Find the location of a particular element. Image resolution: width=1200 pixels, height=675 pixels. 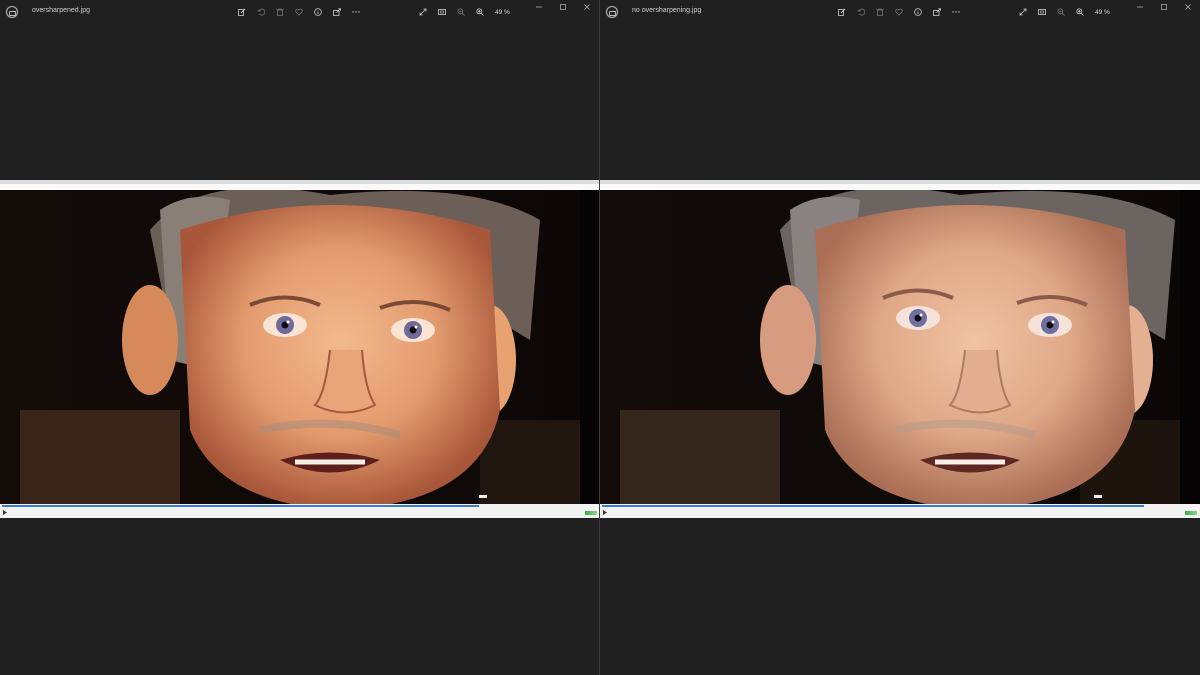

title-bar: oversharpened.jpg 49 % is located at coordinates (299, 12).